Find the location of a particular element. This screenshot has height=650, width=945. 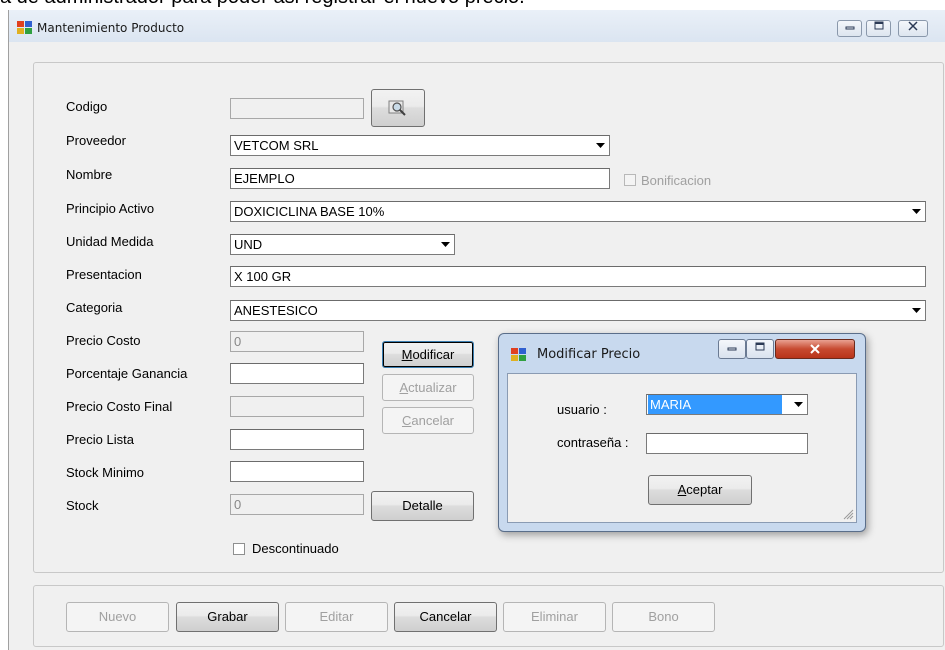

usuario-value: MARIA is located at coordinates (715, 404).